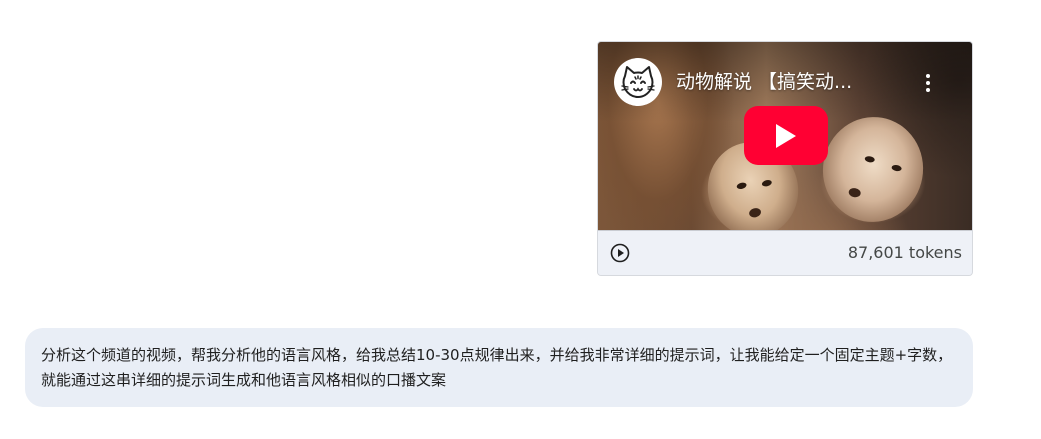 Image resolution: width=1041 pixels, height=439 pixels. Describe the element at coordinates (638, 82) in the screenshot. I see `cat-face-icon` at that location.